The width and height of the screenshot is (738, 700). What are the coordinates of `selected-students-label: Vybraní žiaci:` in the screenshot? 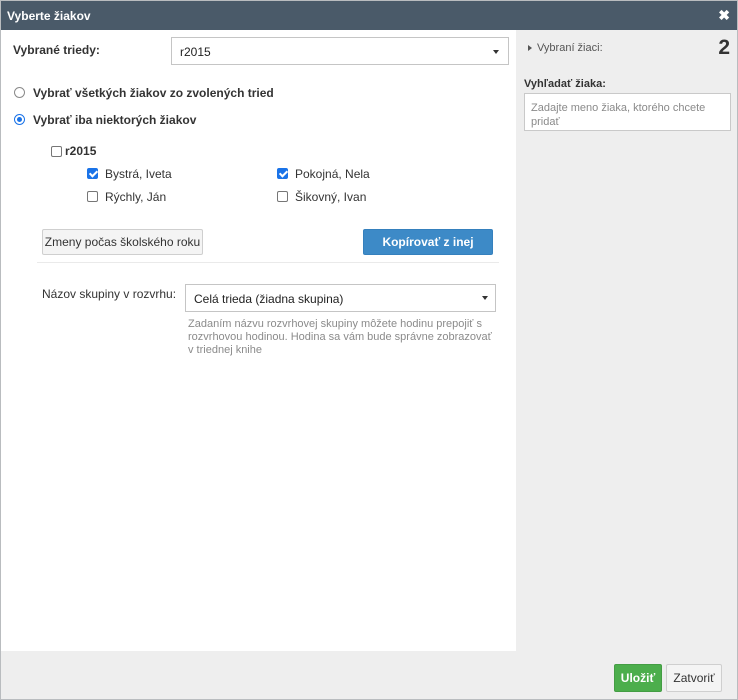 It's located at (570, 48).